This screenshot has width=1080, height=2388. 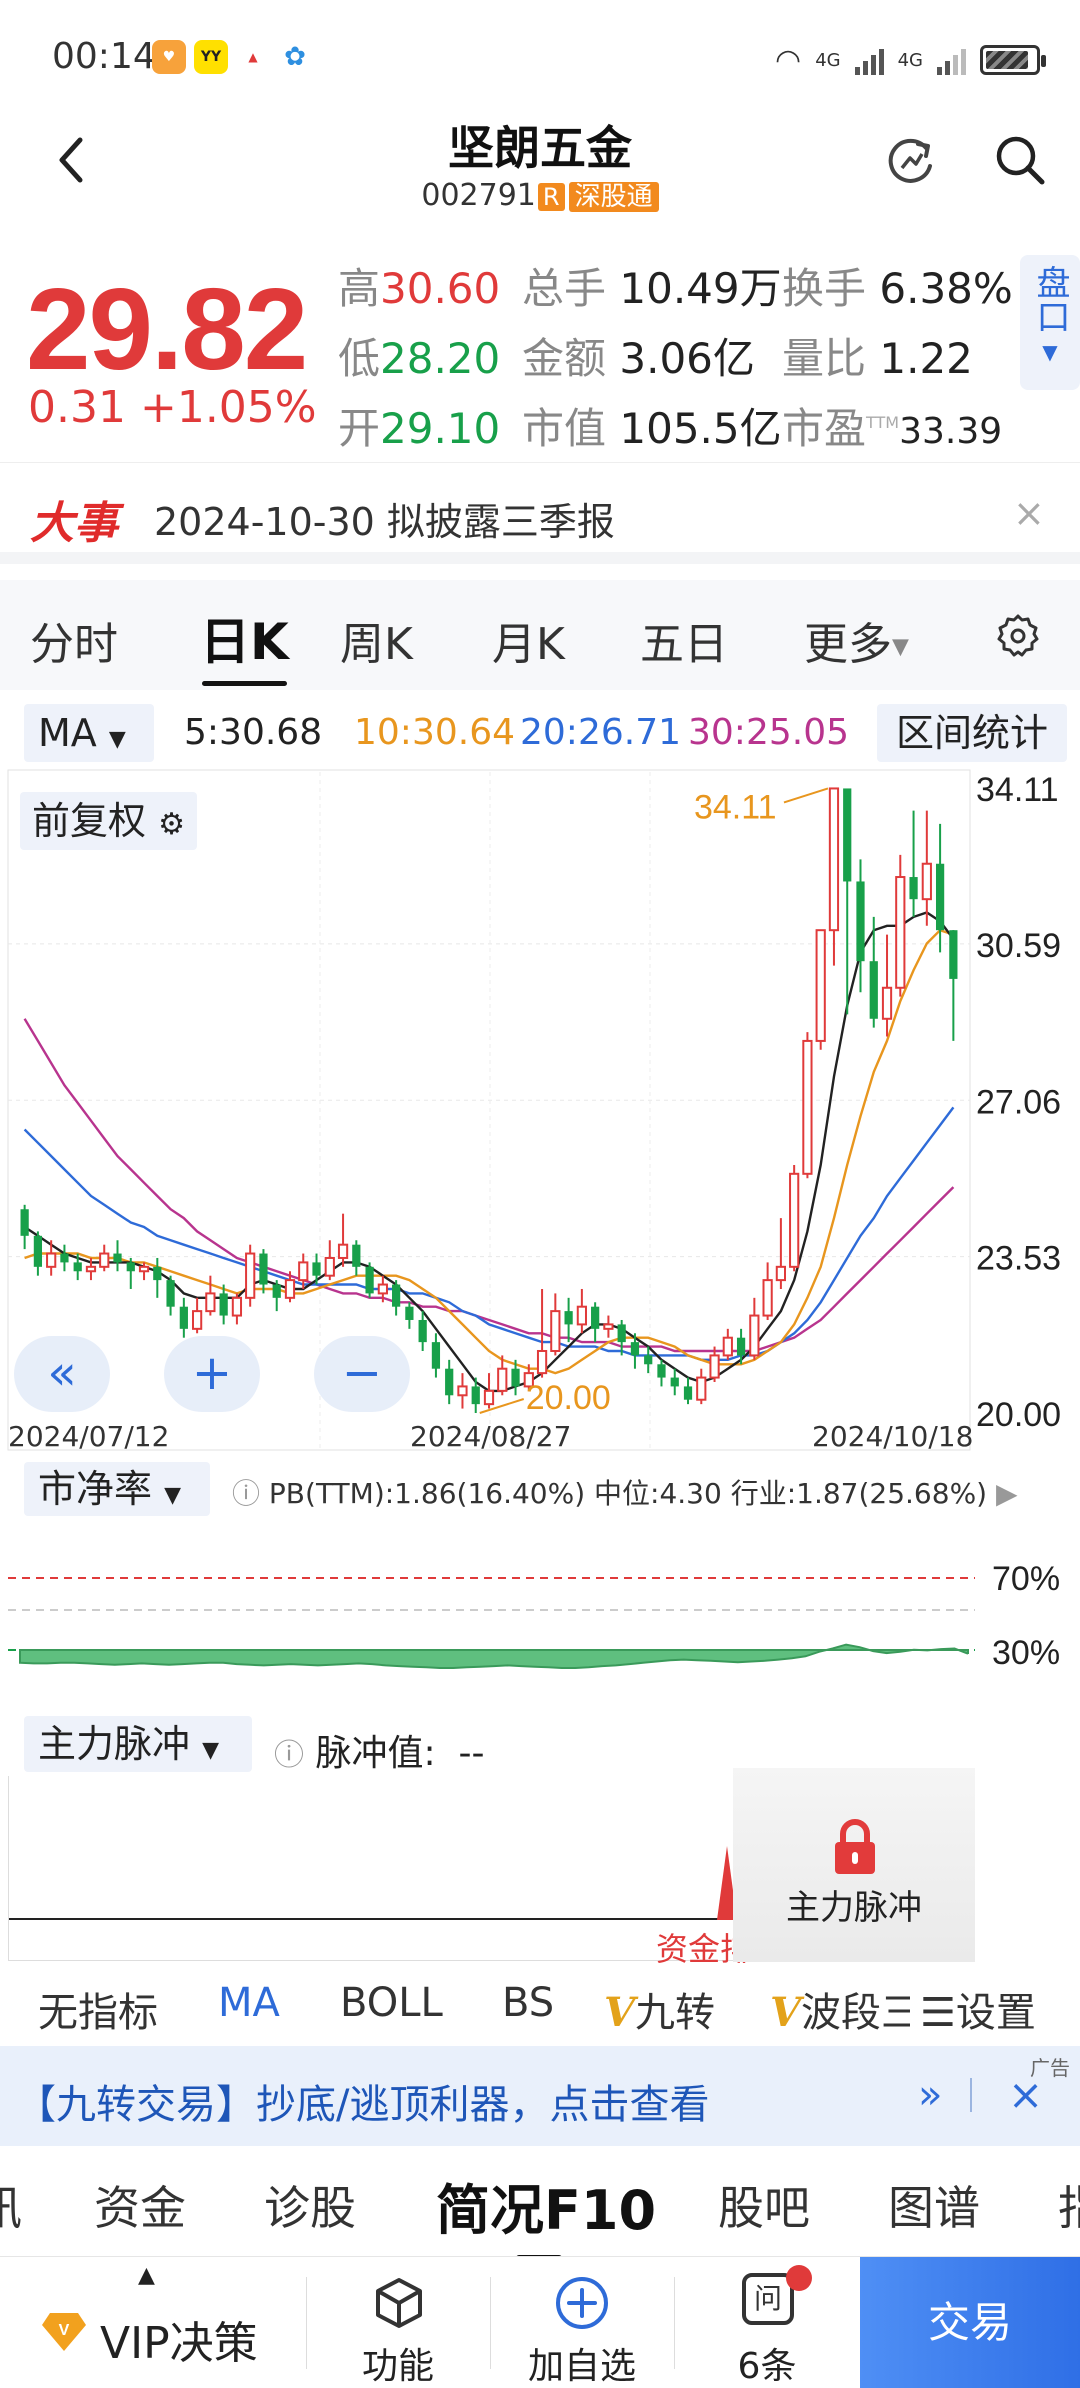 I want to click on bottom-nav: ▲ V VIP决策 功能 加自选 问 6条 交易, so click(x=540, y=2322).